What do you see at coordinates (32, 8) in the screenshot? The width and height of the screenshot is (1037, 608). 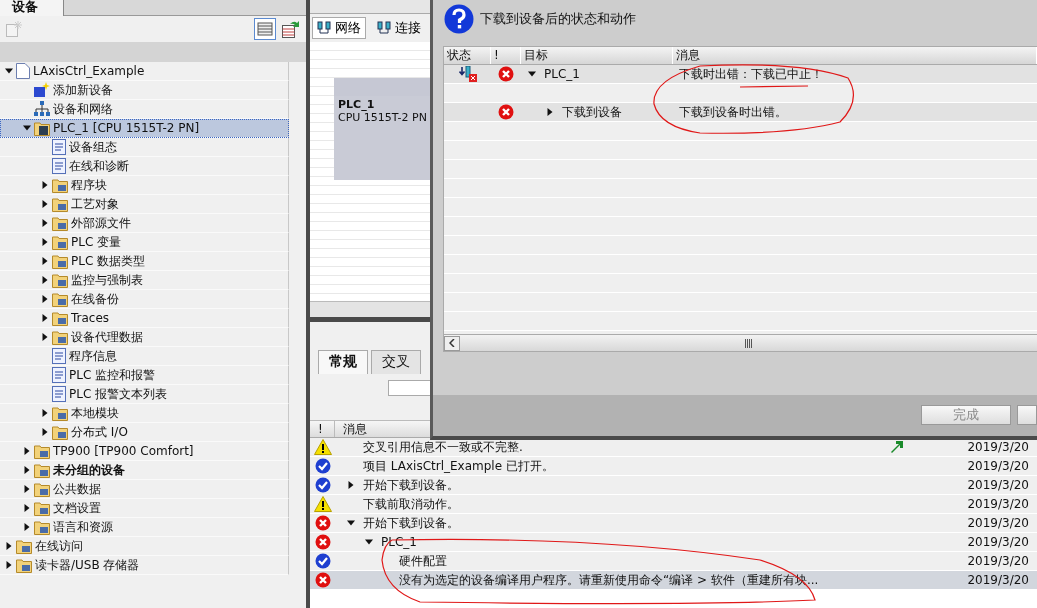 I see `panel-tab: 设备` at bounding box center [32, 8].